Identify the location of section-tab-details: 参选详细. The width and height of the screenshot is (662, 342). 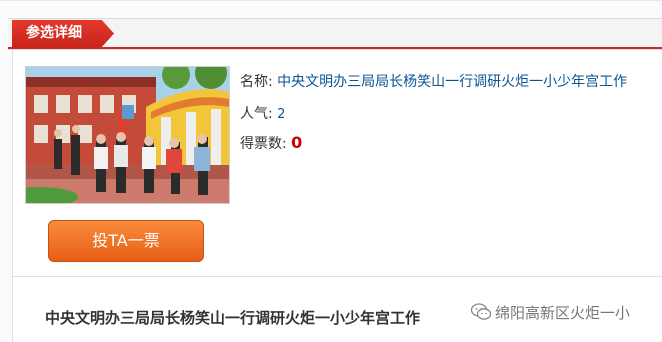
(63, 33).